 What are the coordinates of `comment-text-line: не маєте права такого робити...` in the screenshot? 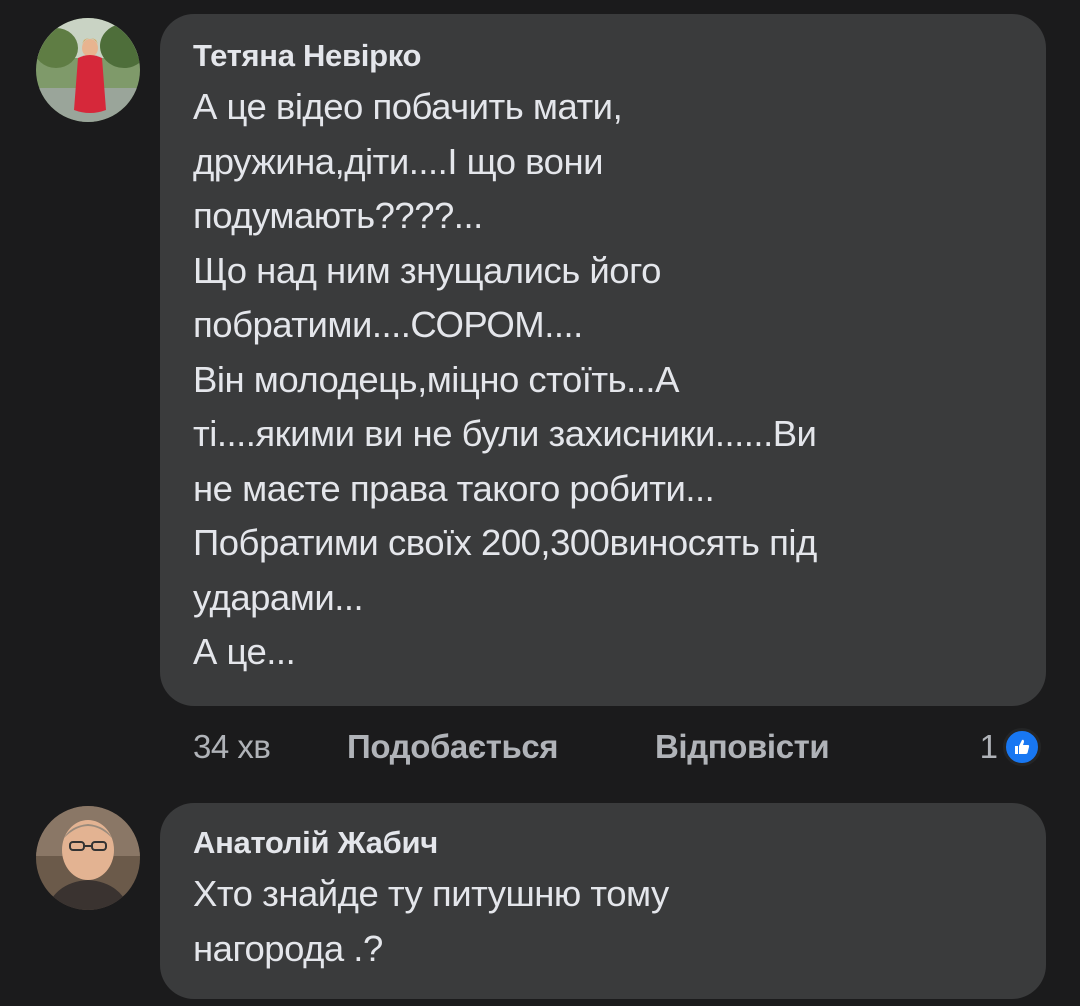 It's located at (454, 488).